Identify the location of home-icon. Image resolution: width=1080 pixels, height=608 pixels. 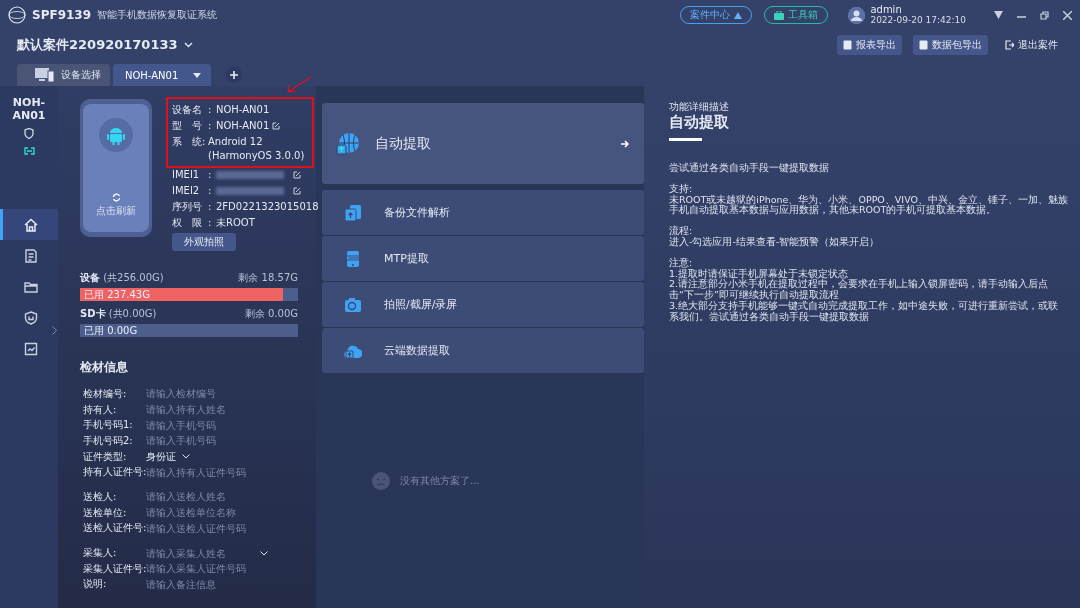
(30, 224).